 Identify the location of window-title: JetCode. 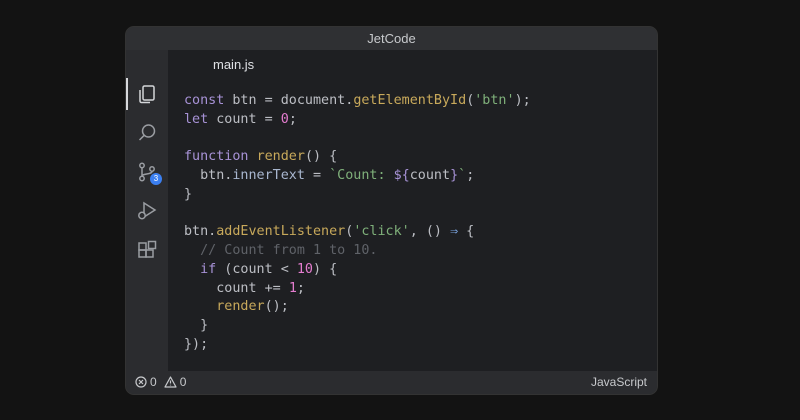
(391, 38).